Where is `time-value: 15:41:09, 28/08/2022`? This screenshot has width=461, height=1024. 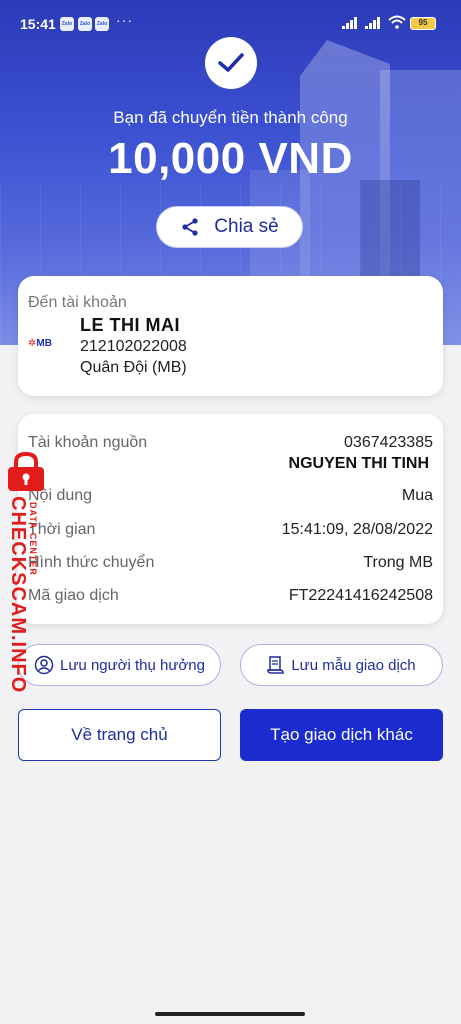 time-value: 15:41:09, 28/08/2022 is located at coordinates (357, 529).